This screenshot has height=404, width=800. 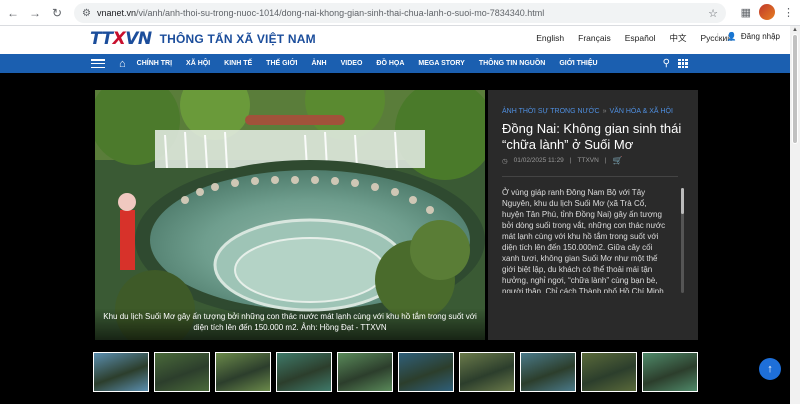 I want to click on lang-spanish: Español, so click(x=640, y=38).